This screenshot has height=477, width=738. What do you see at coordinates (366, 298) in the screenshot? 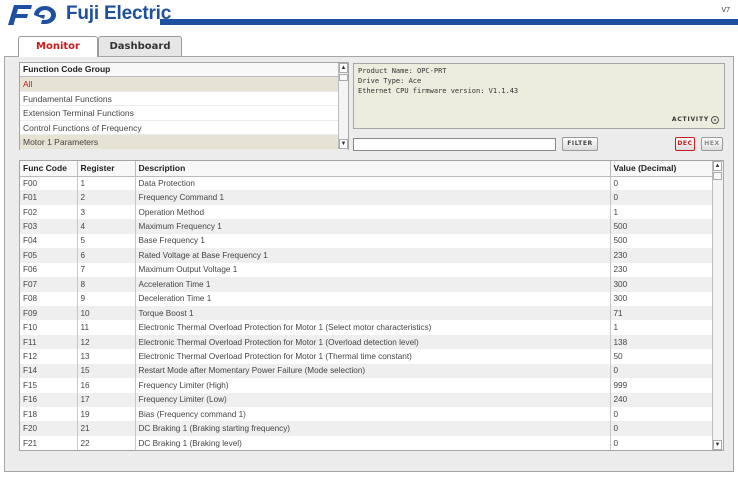
I see `table-row: F08 9 Deceleration Time 1 300` at bounding box center [366, 298].